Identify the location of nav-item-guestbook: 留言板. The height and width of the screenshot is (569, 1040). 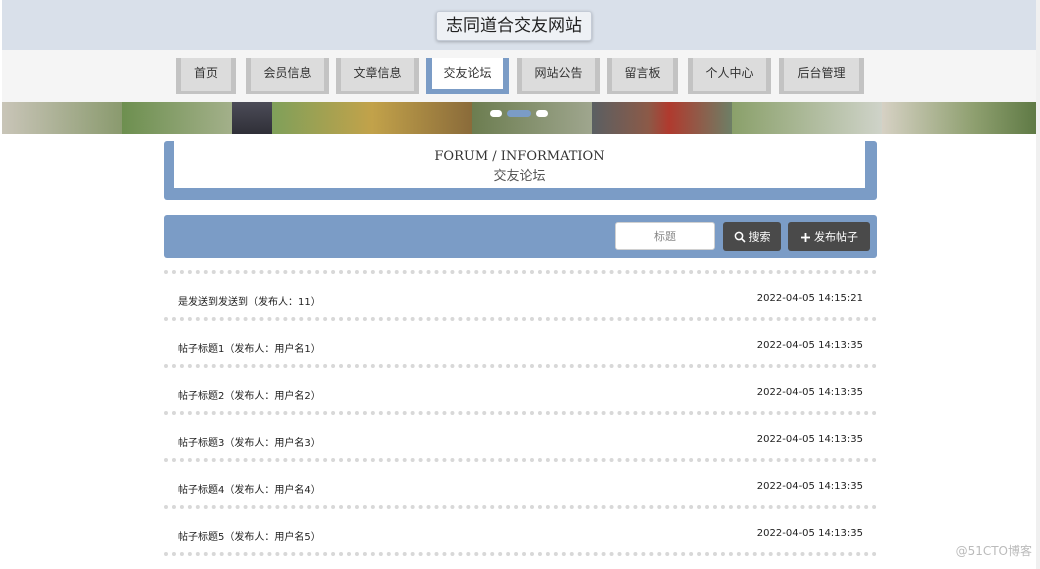
(642, 76).